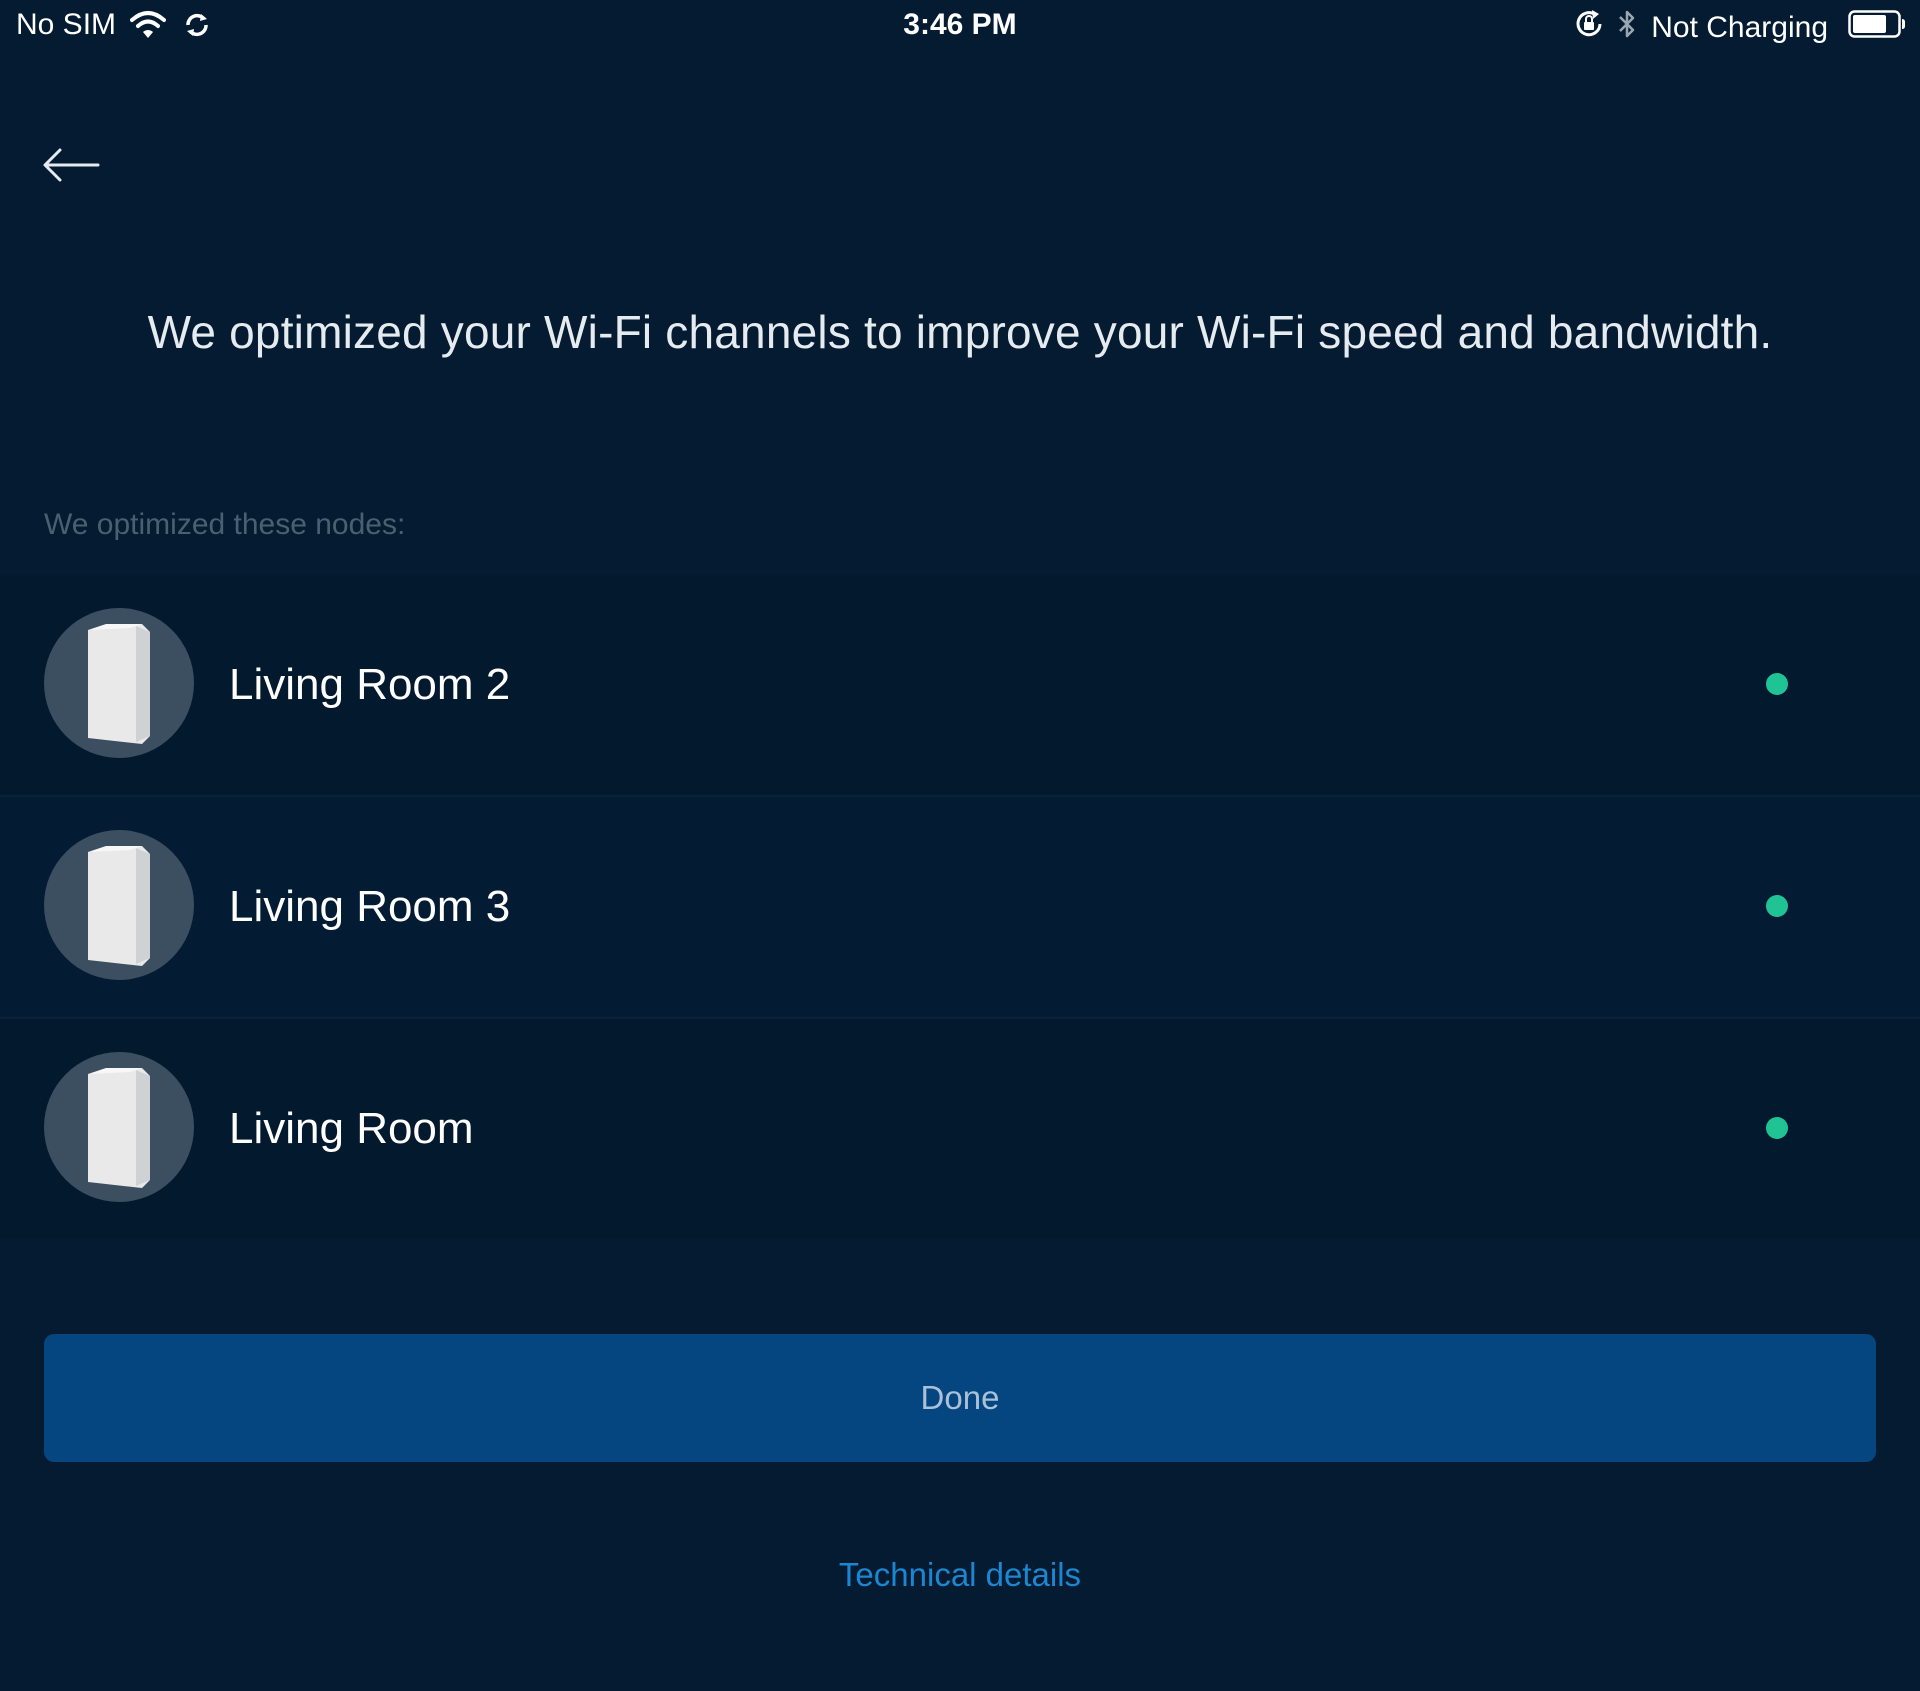 Image resolution: width=1920 pixels, height=1691 pixels. I want to click on status-bar-right: Not Charging, so click(1739, 28).